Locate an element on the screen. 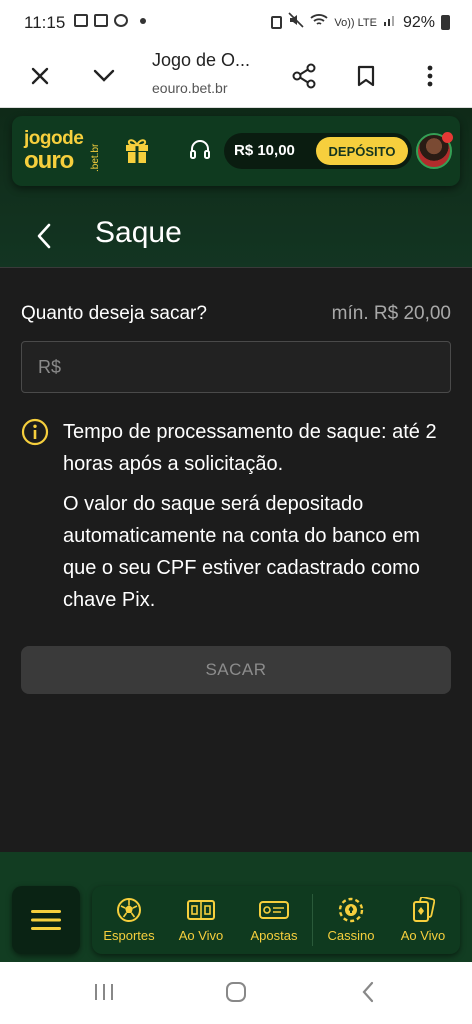 The image size is (472, 1024). volte-indicator: Vo)) LTE is located at coordinates (355, 22).